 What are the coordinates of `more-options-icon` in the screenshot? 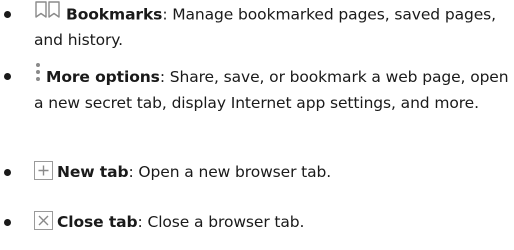 It's located at (38, 75).